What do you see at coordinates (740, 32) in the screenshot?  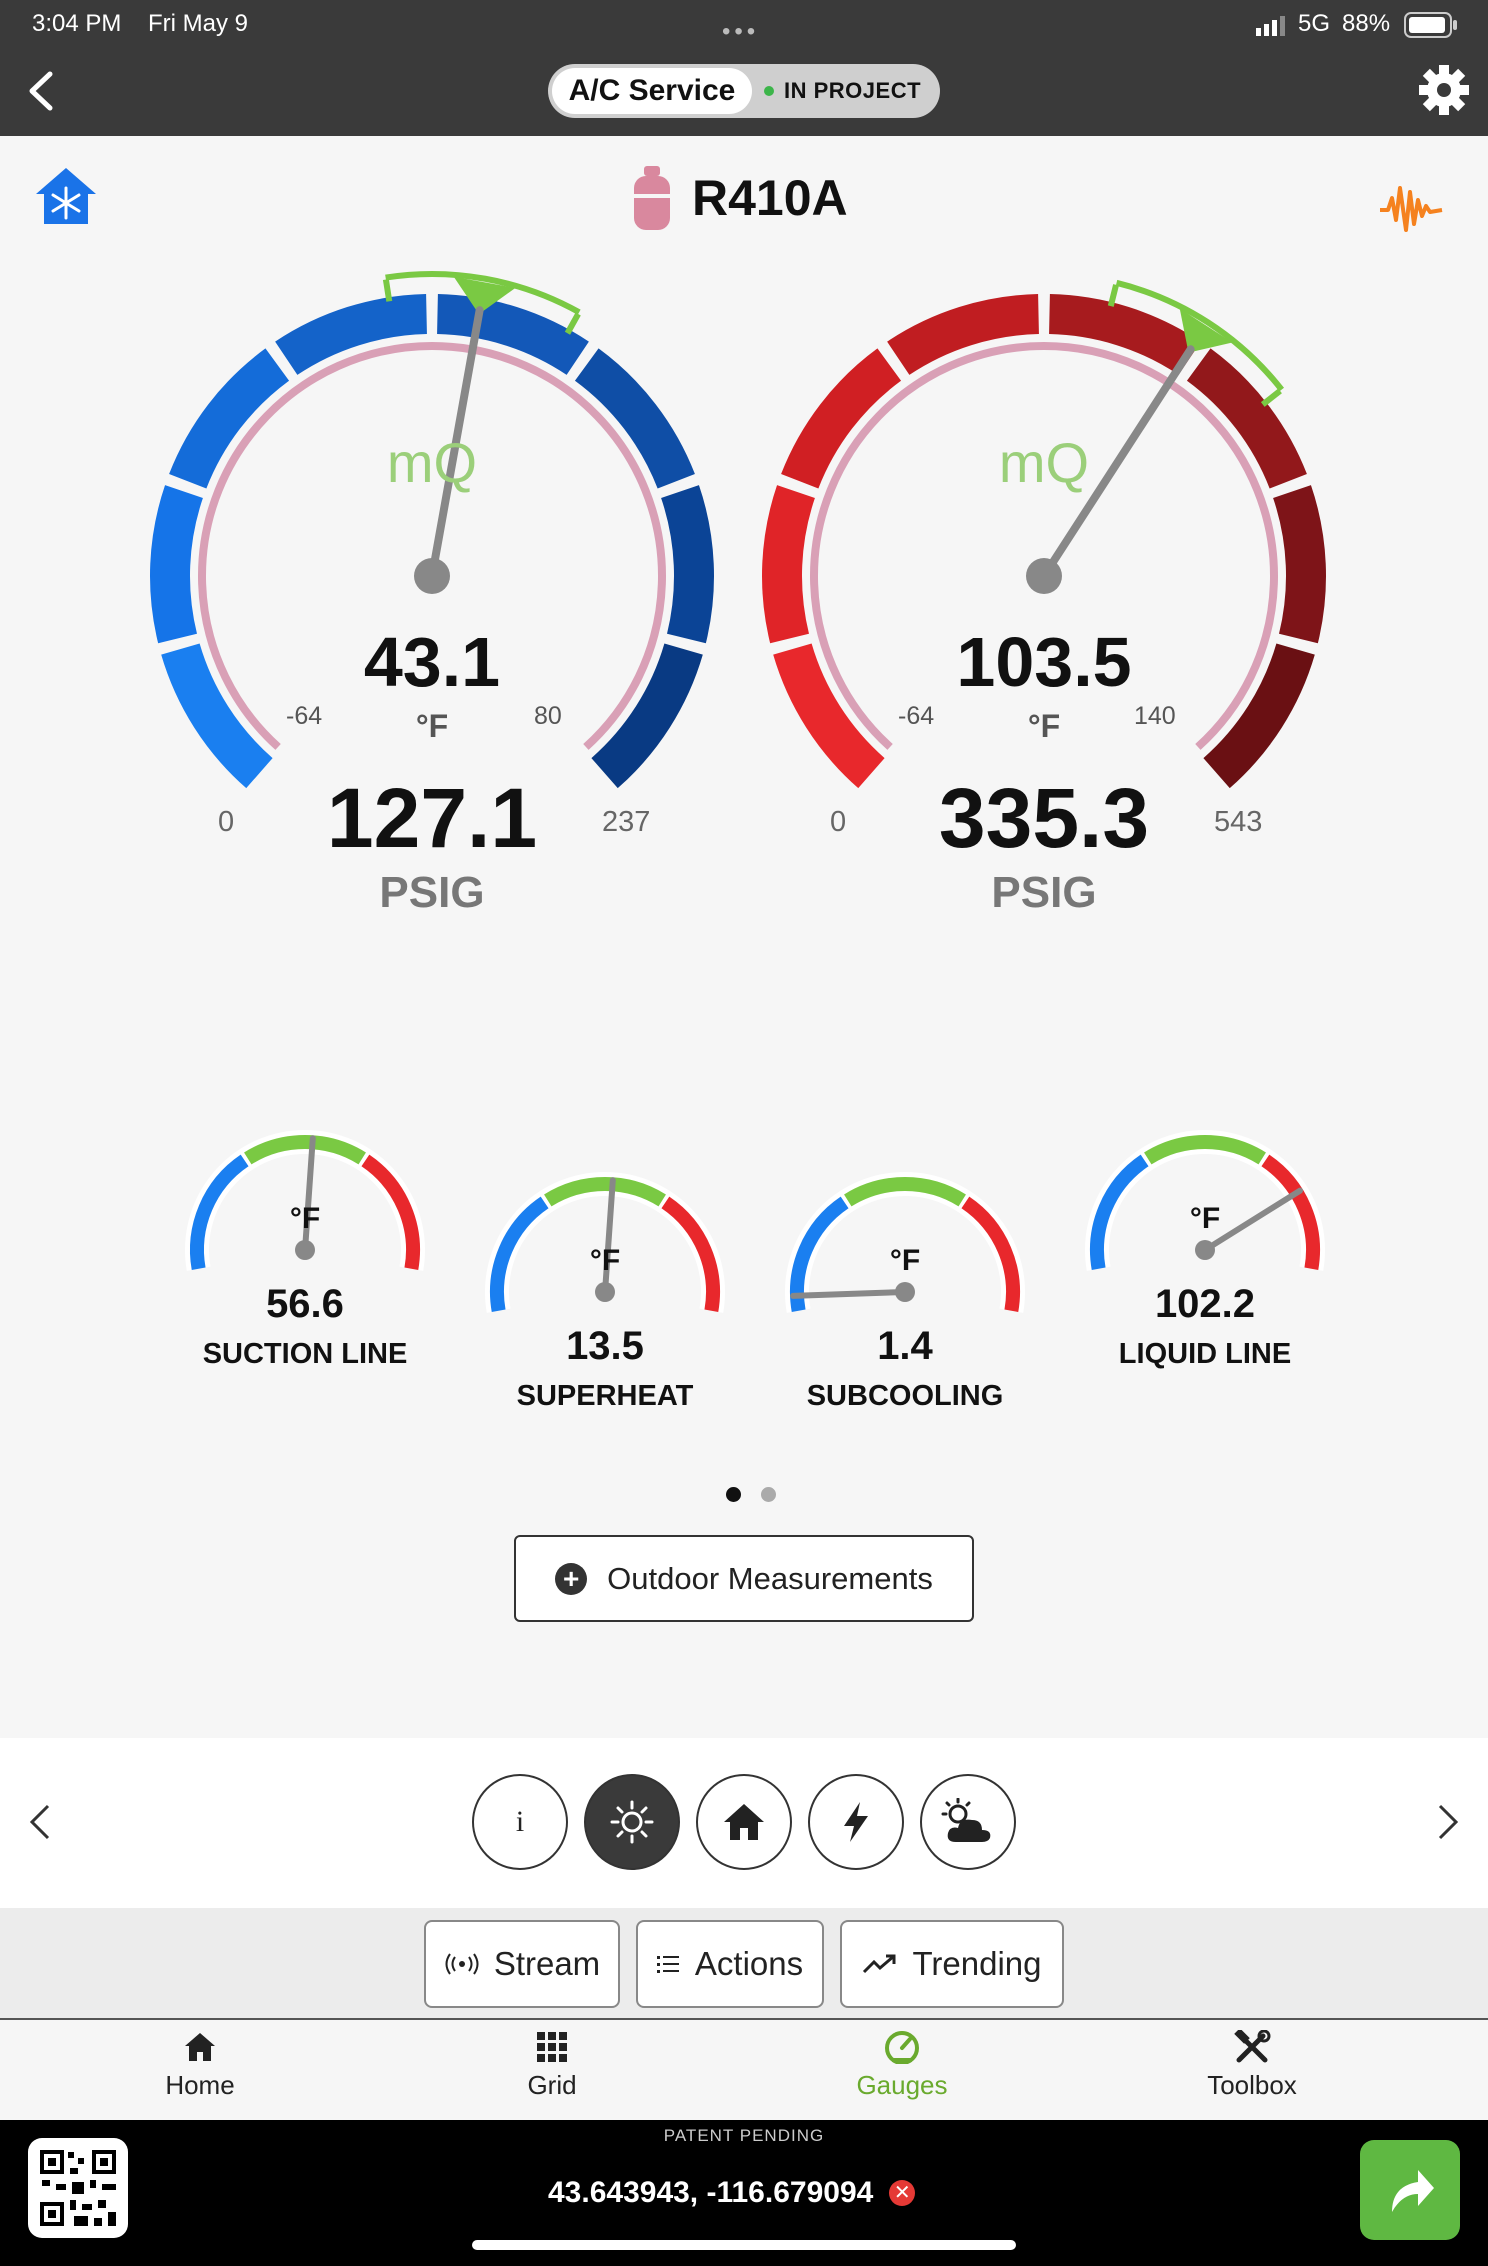 I see `multitask-dots-icon: •••` at bounding box center [740, 32].